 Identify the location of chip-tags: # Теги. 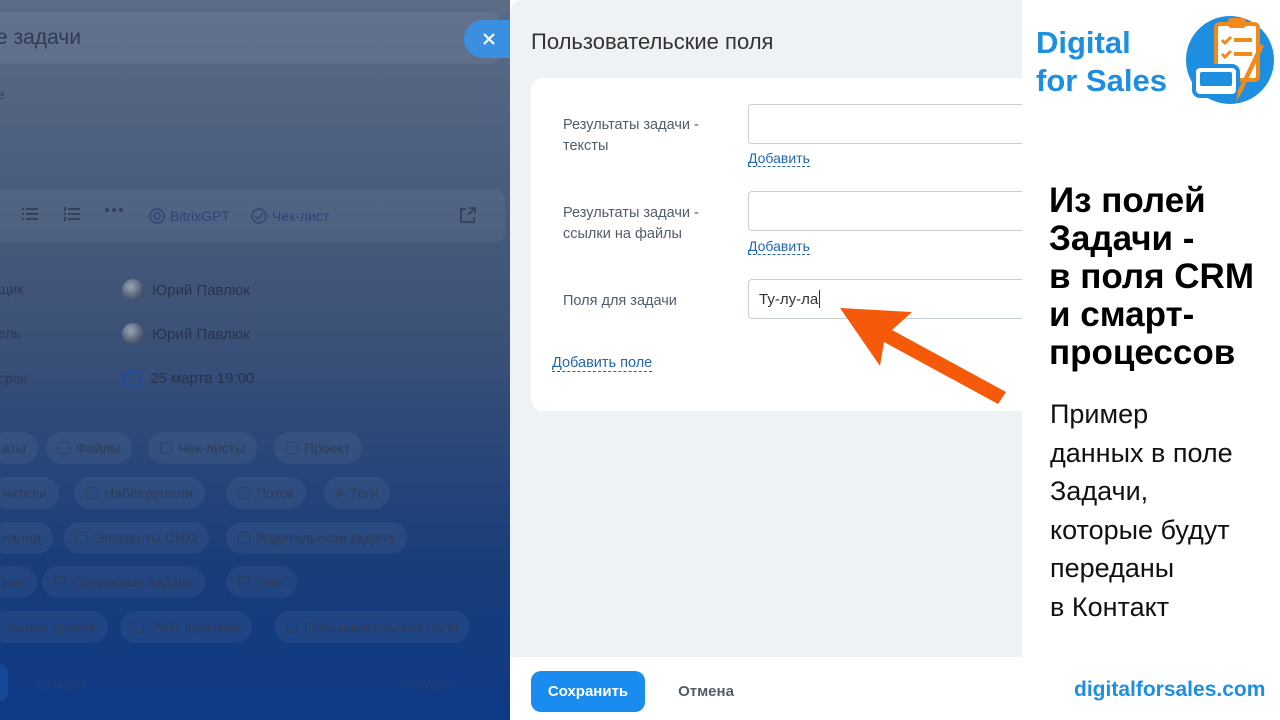
(357, 493).